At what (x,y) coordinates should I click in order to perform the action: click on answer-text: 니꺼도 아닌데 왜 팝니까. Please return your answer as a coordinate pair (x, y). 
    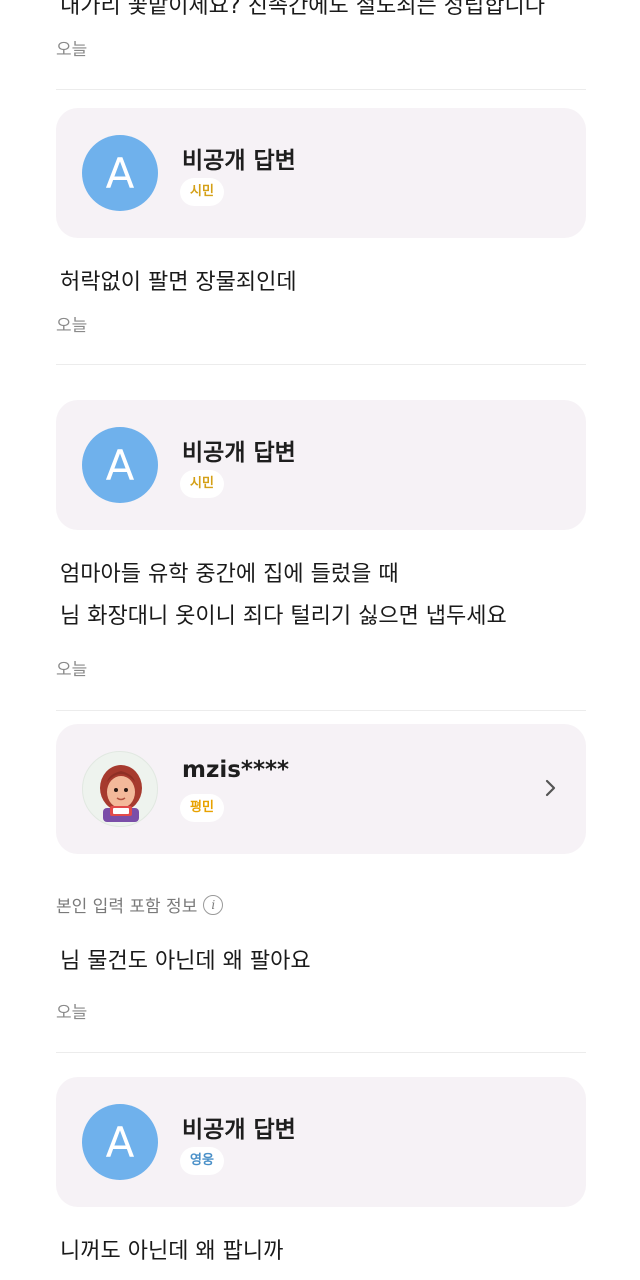
    Looking at the image, I should click on (172, 1251).